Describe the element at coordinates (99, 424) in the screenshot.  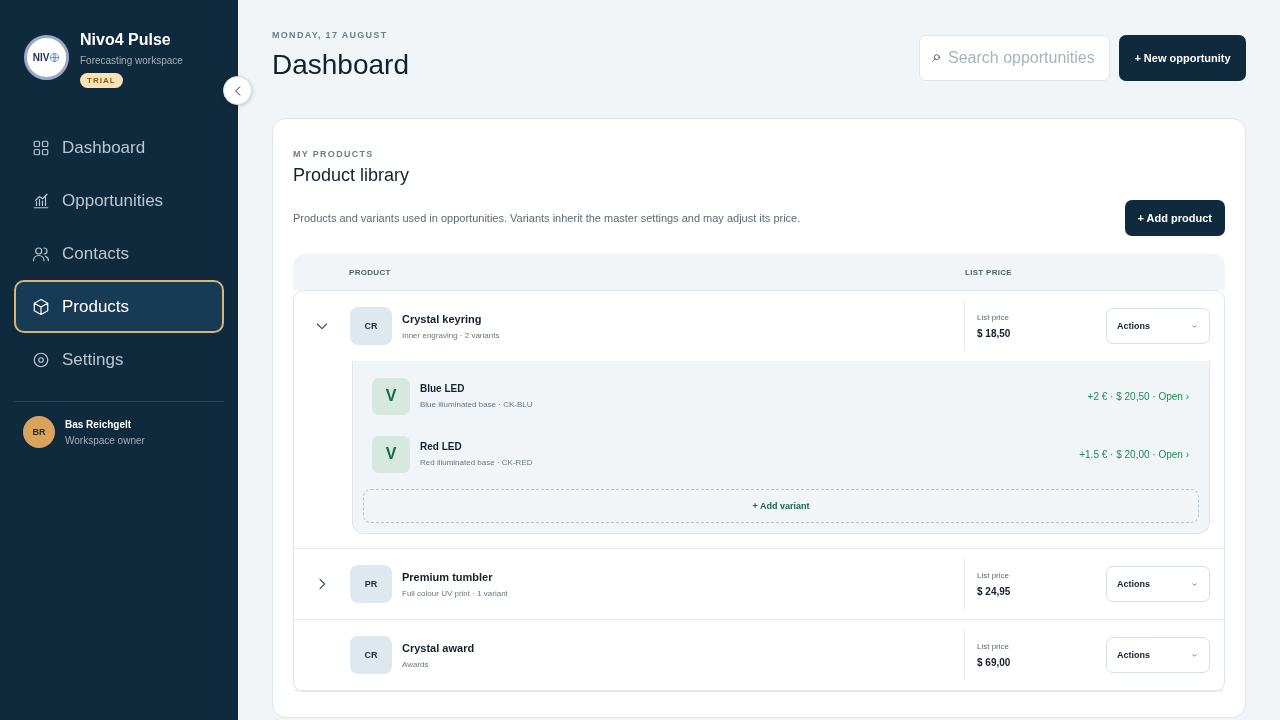
I see `user-name: Bas Reichgelt` at that location.